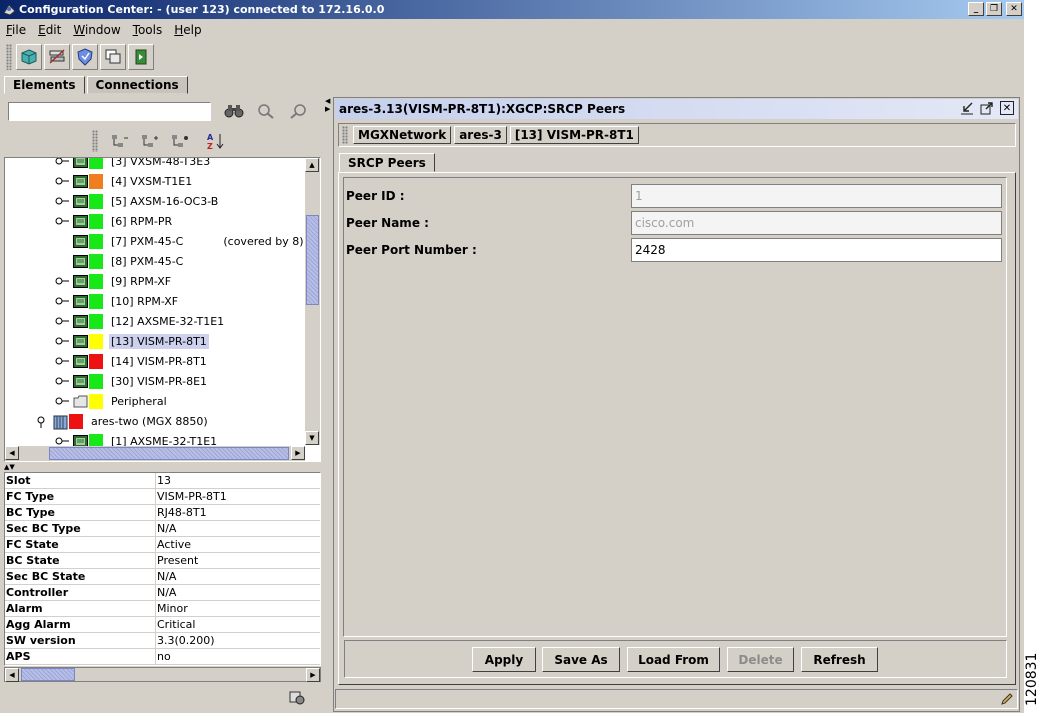 This screenshot has width=1044, height=713. What do you see at coordinates (1007, 700) in the screenshot?
I see `edit-status-button` at bounding box center [1007, 700].